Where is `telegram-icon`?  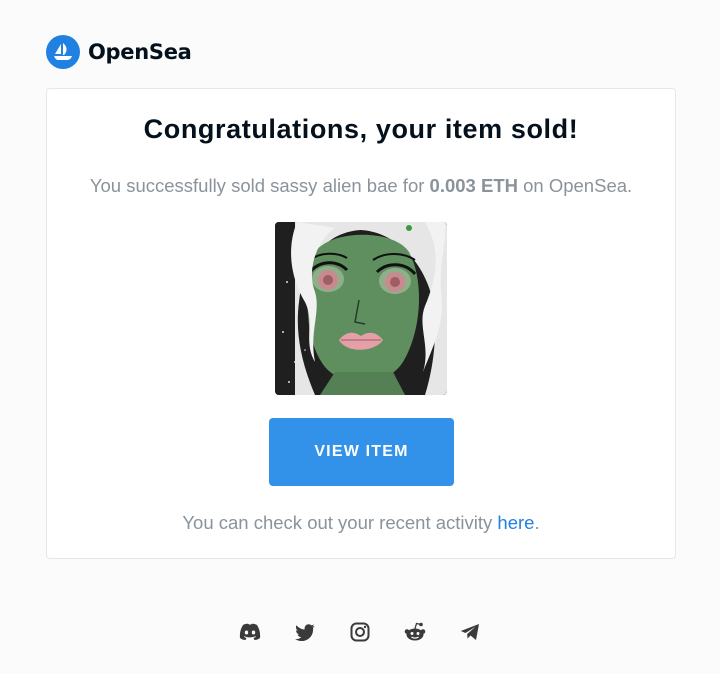
telegram-icon is located at coordinates (470, 632).